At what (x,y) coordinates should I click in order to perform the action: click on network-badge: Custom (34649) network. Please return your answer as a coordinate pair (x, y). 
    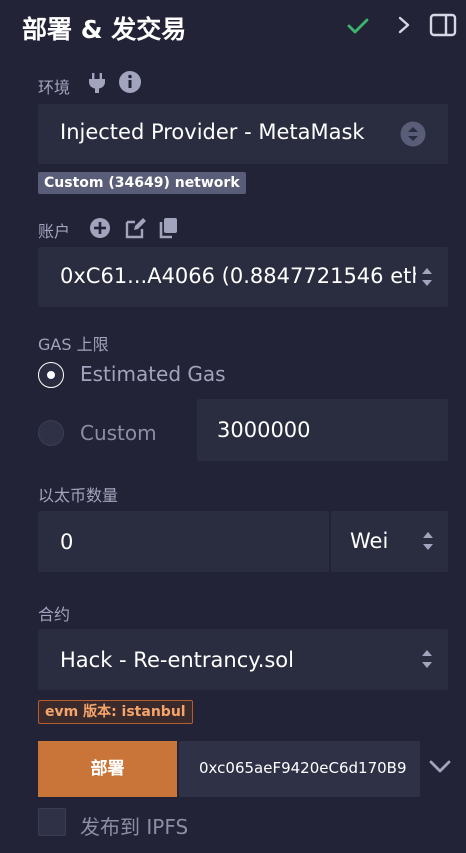
    Looking at the image, I should click on (142, 183).